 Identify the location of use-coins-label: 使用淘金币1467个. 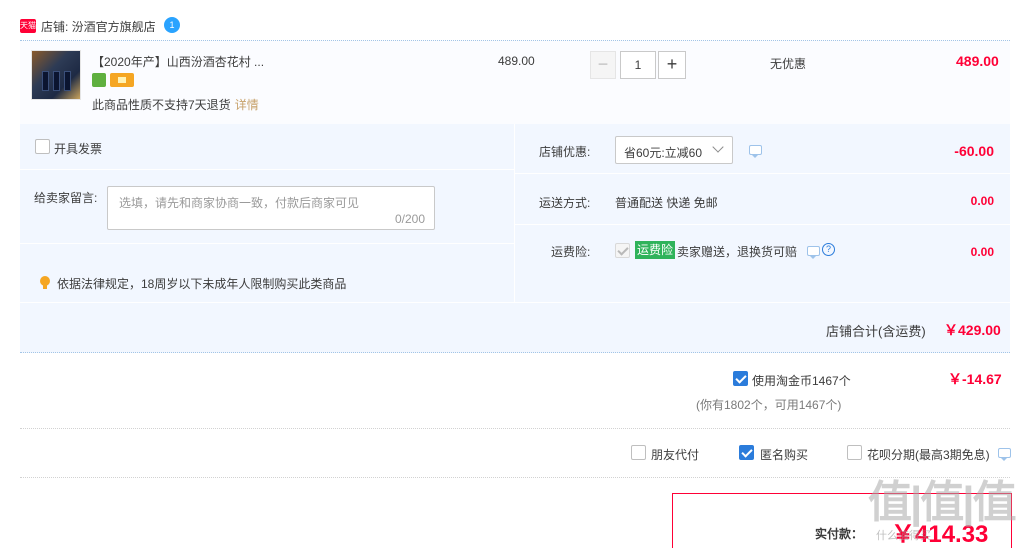
(801, 380).